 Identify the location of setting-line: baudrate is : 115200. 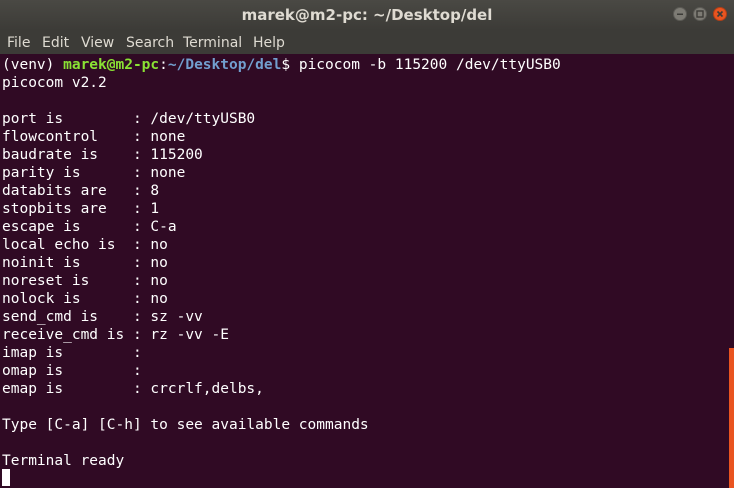
(102, 155).